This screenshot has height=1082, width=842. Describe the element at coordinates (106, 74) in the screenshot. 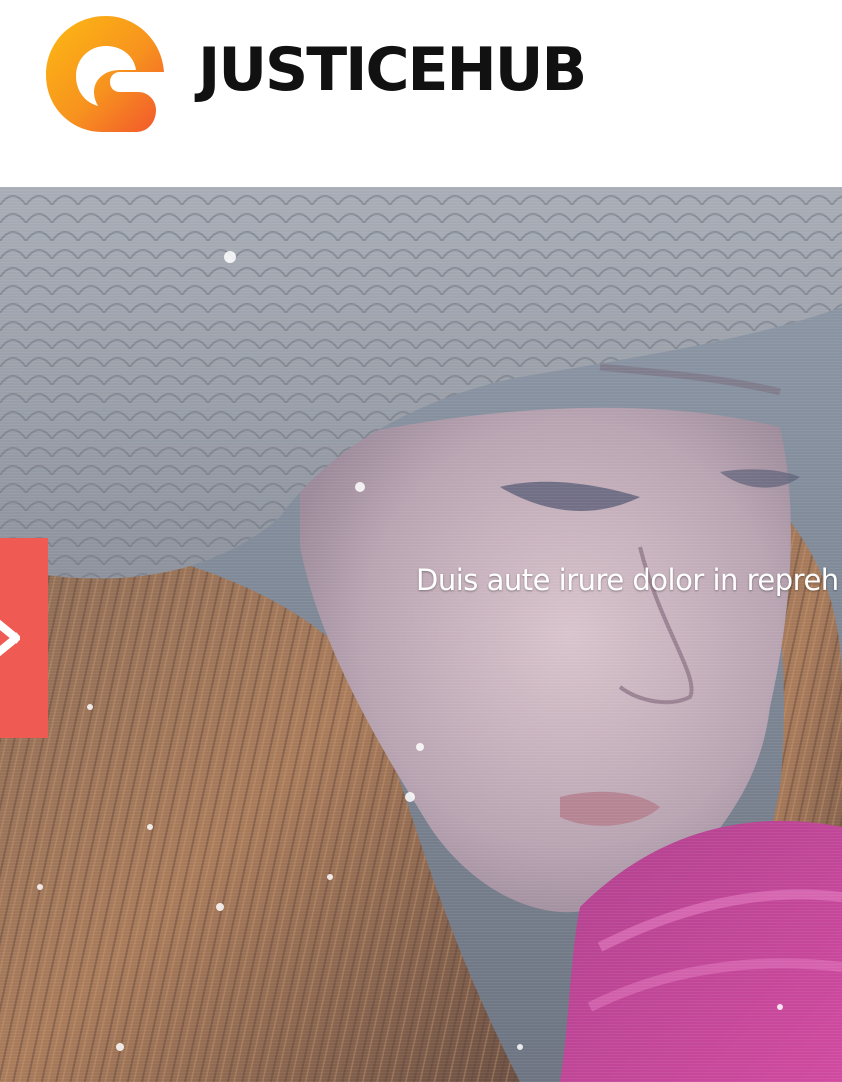

I see `brand-logo-icon` at that location.